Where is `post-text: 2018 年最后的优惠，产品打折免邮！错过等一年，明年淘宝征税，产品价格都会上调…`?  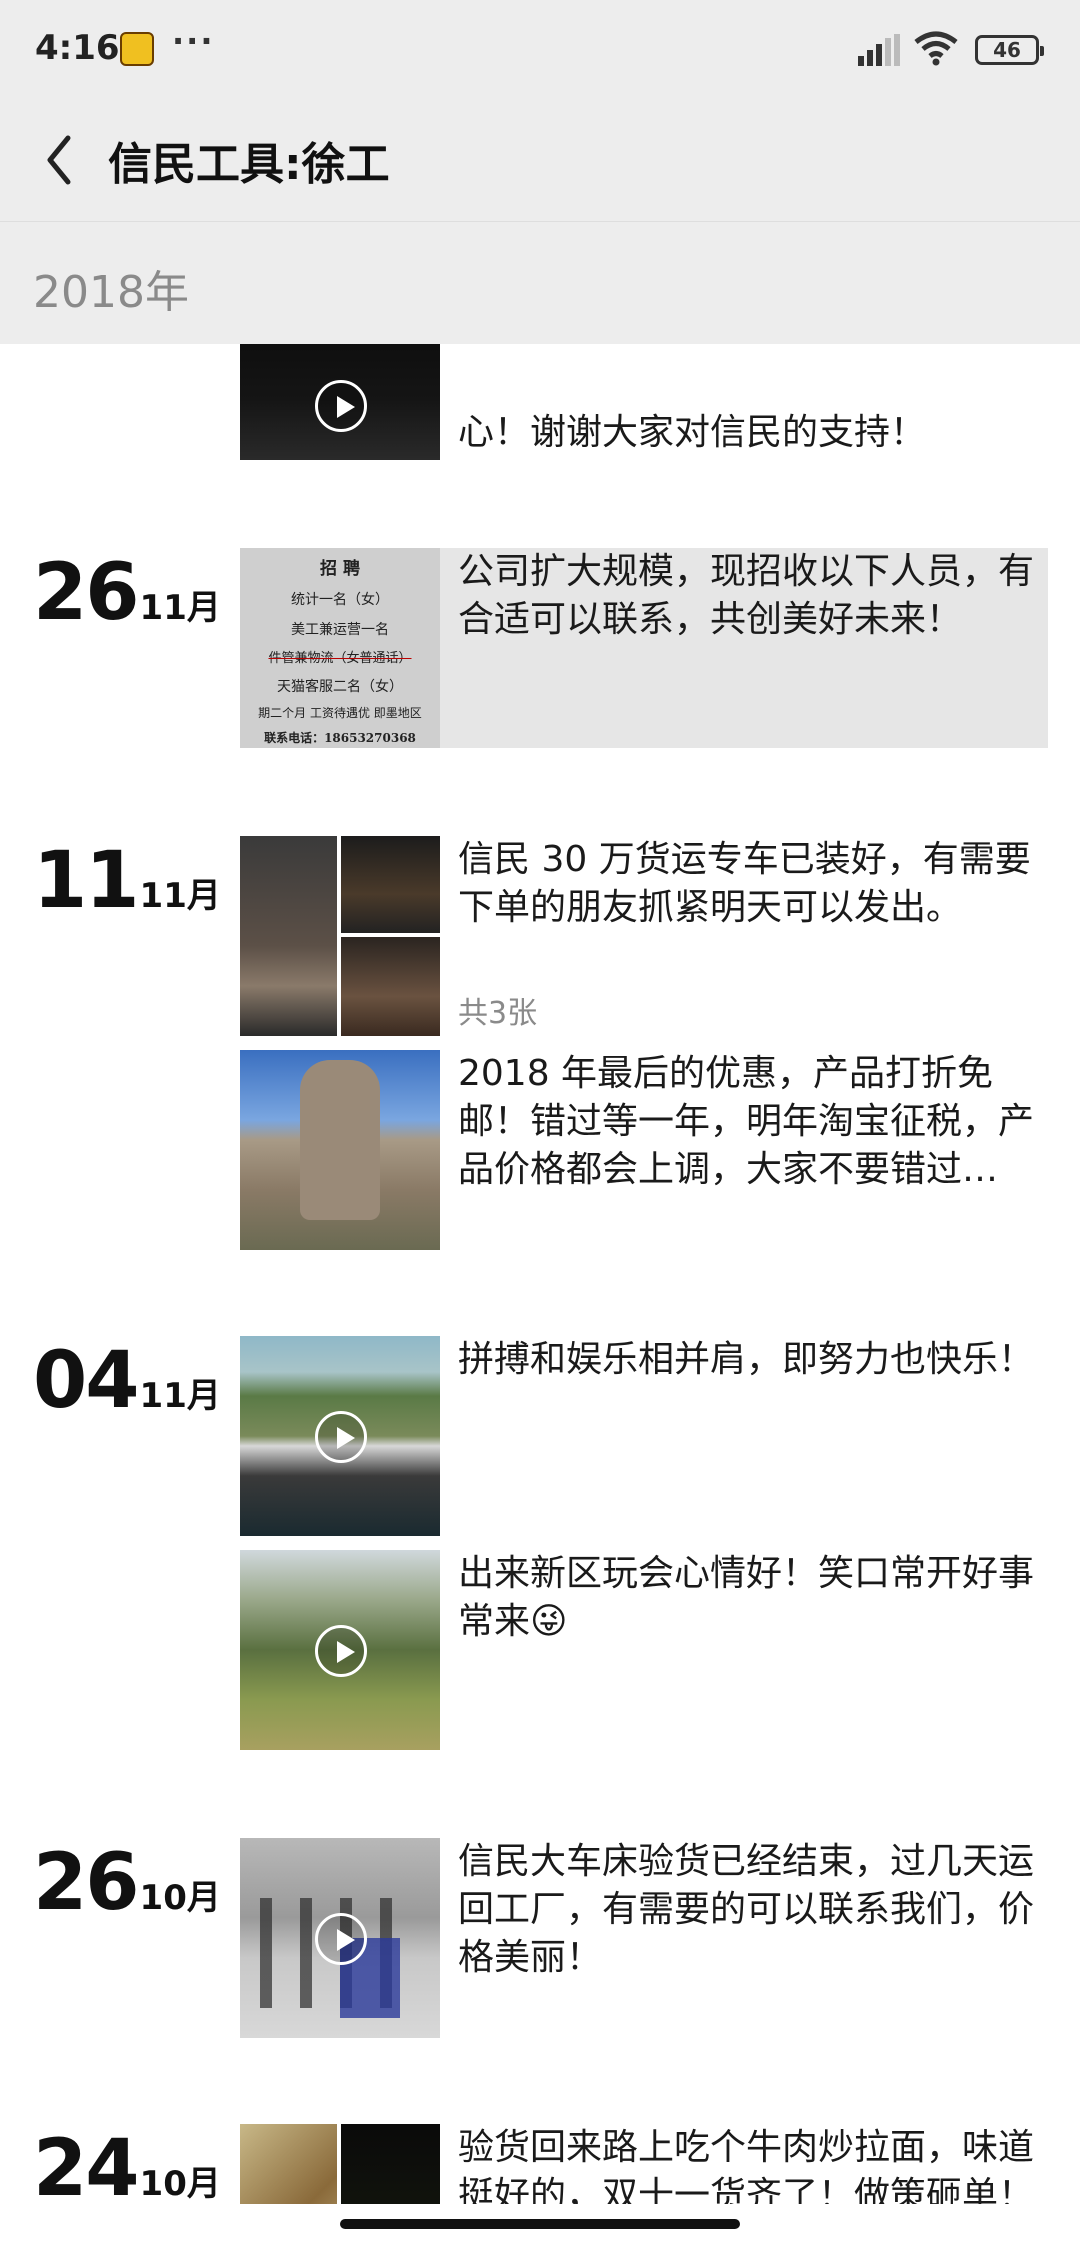 post-text: 2018 年最后的优惠，产品打折免邮！错过等一年，明年淘宝征税，产品价格都会上调… is located at coordinates (746, 1121).